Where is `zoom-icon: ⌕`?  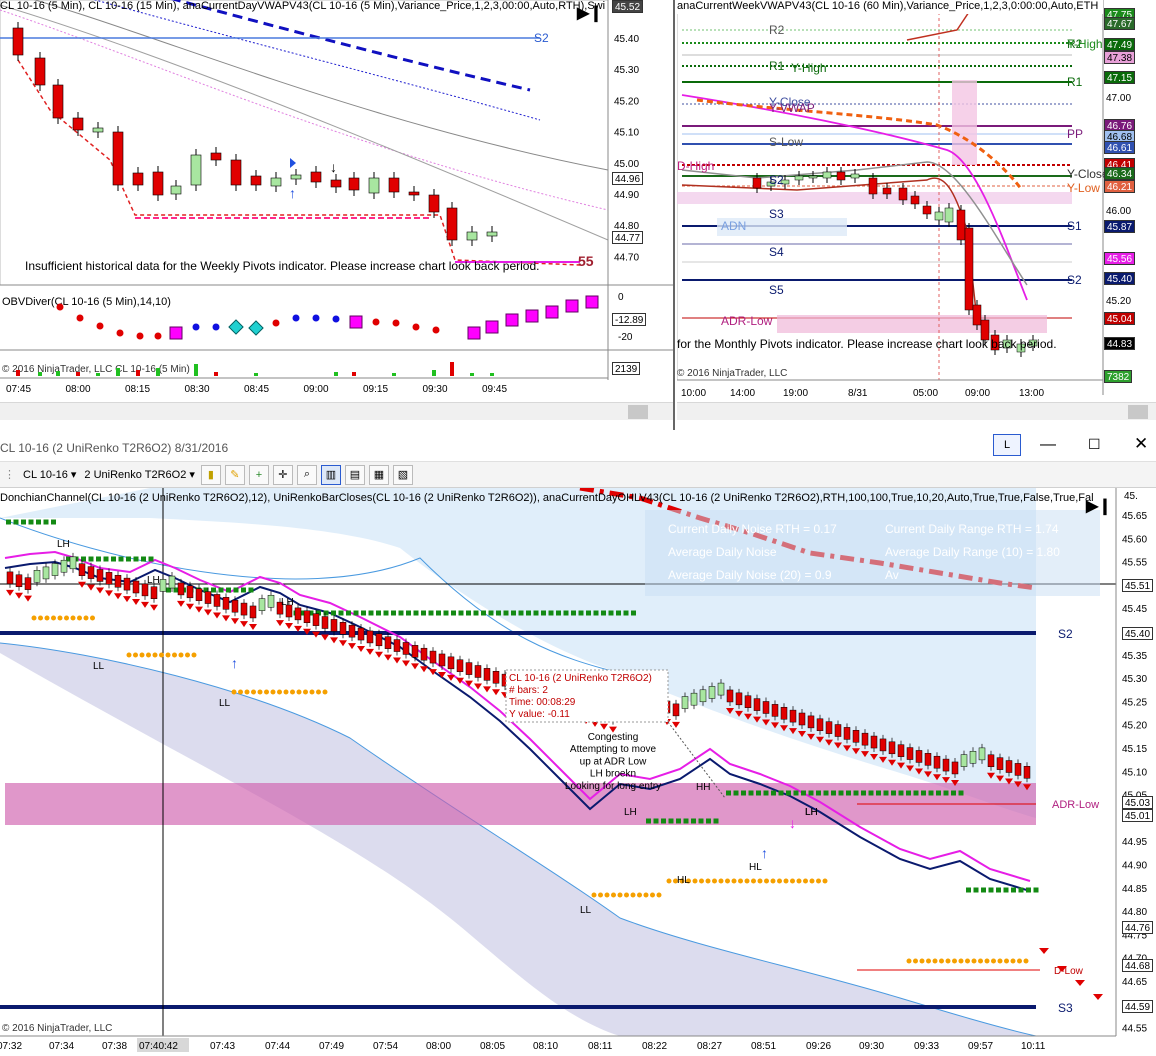
zoom-icon: ⌕ is located at coordinates (306, 474).